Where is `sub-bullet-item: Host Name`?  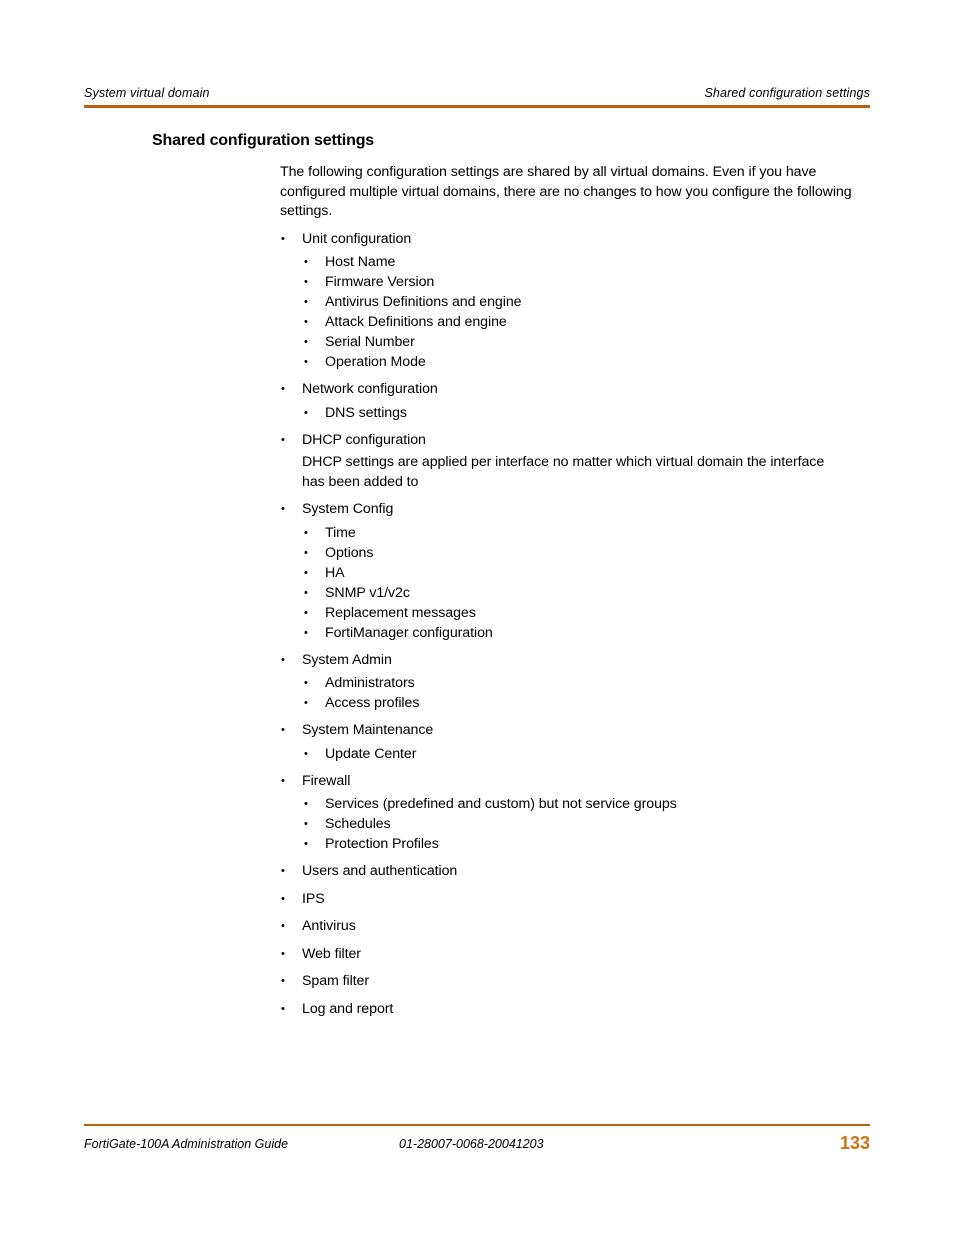
sub-bullet-item: Host Name is located at coordinates (477, 262).